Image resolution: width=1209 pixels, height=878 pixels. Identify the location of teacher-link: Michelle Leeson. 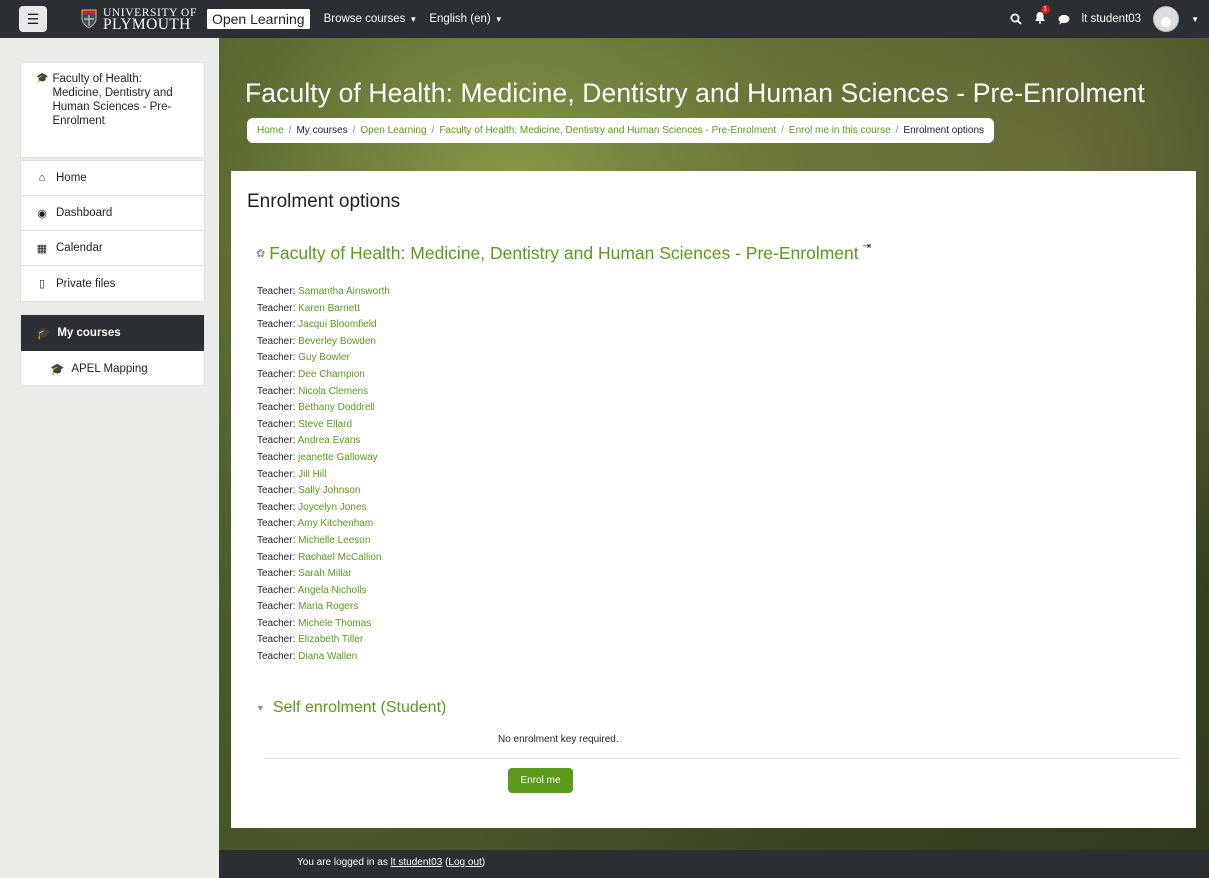
(334, 540).